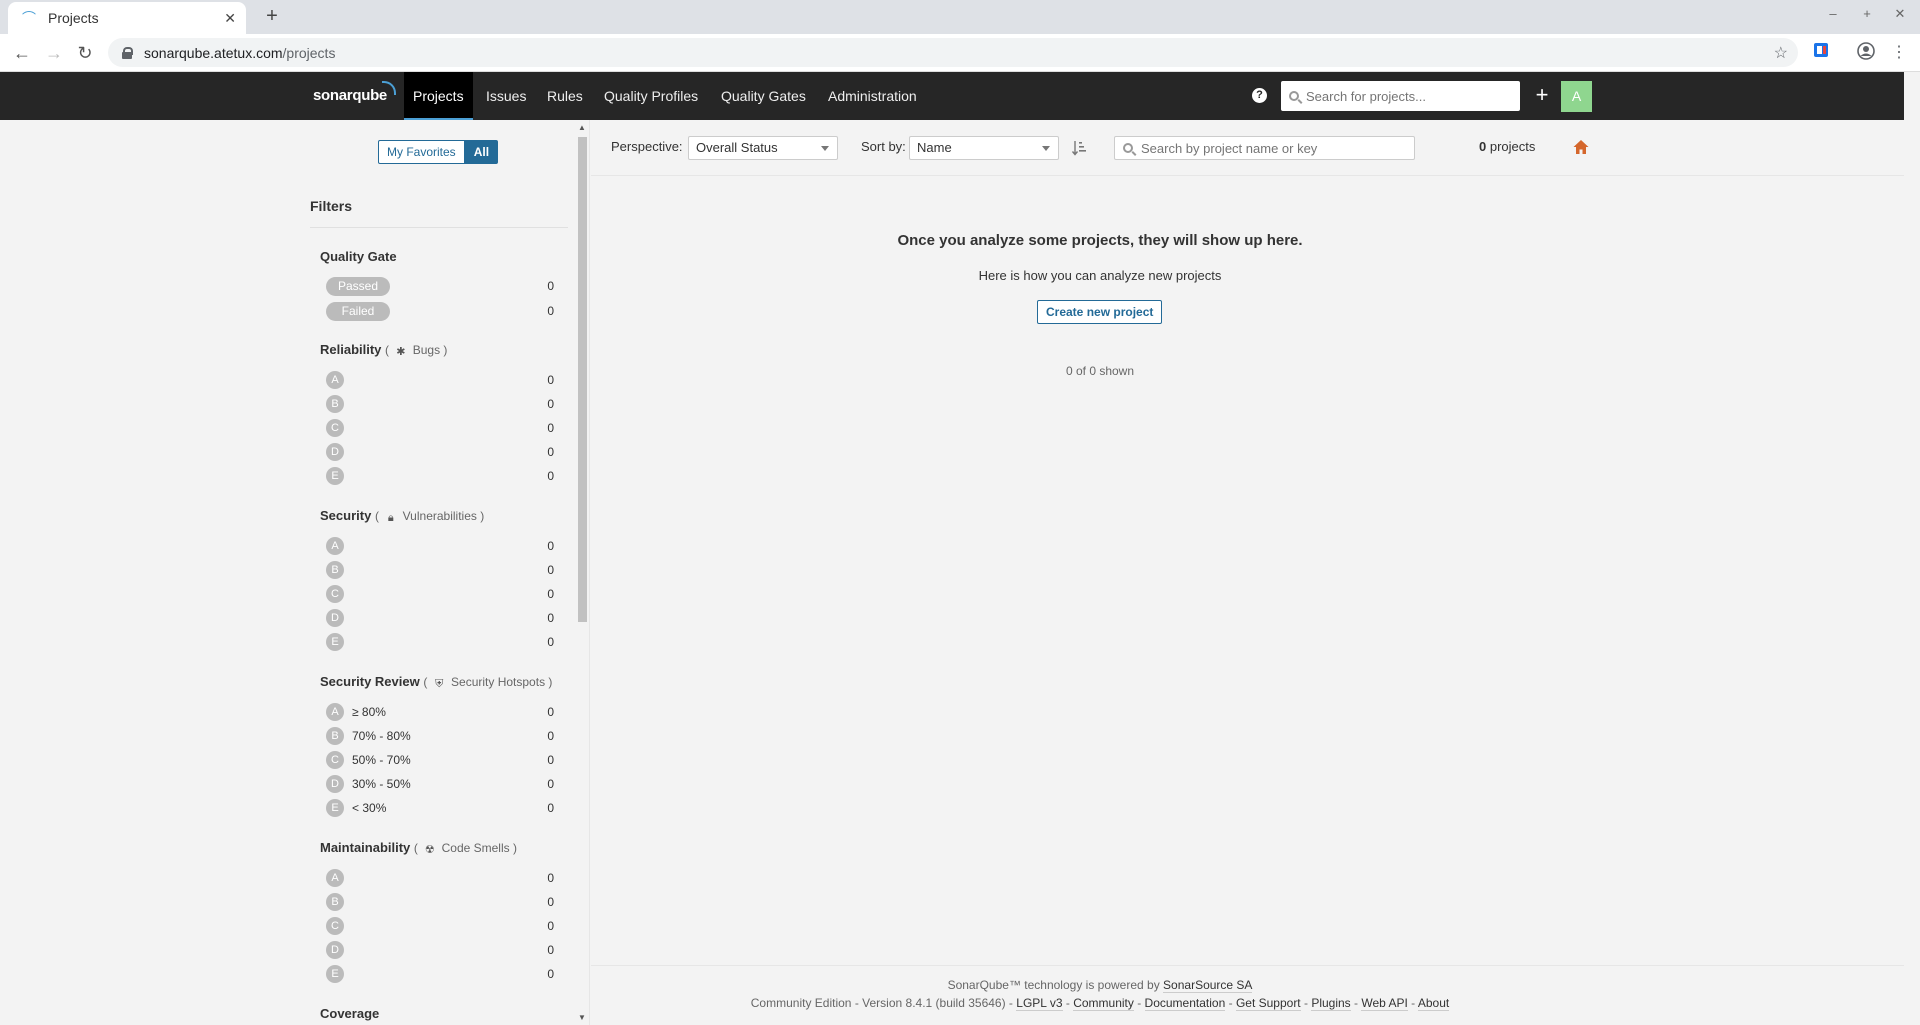  I want to click on nav-rules: Rules, so click(565, 96).